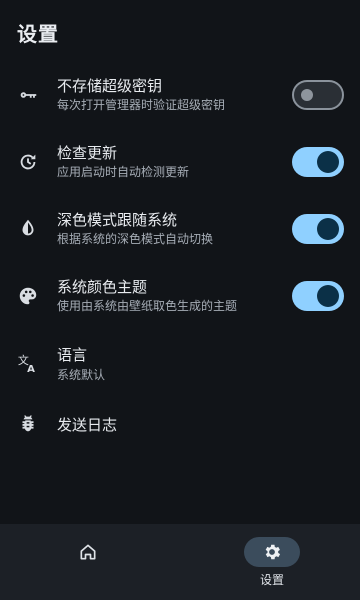  Describe the element at coordinates (141, 105) in the screenshot. I see `setting-subtitle: 每次打开管理器时验证超级密钥` at that location.